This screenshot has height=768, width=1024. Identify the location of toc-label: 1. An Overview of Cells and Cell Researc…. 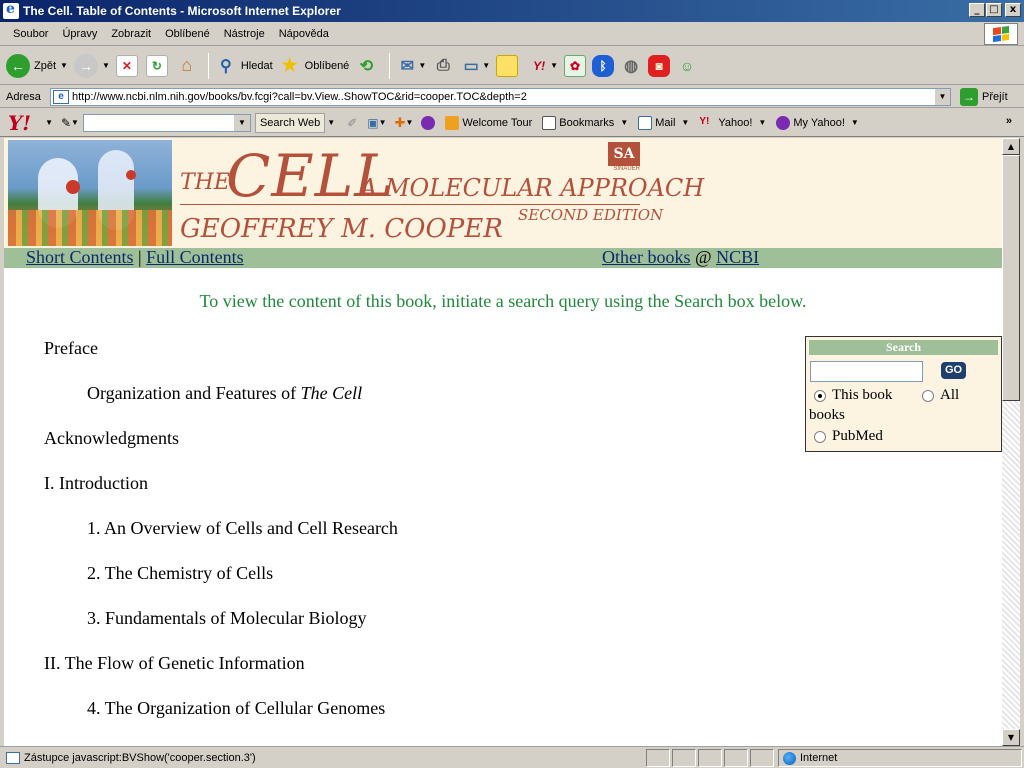
(242, 528).